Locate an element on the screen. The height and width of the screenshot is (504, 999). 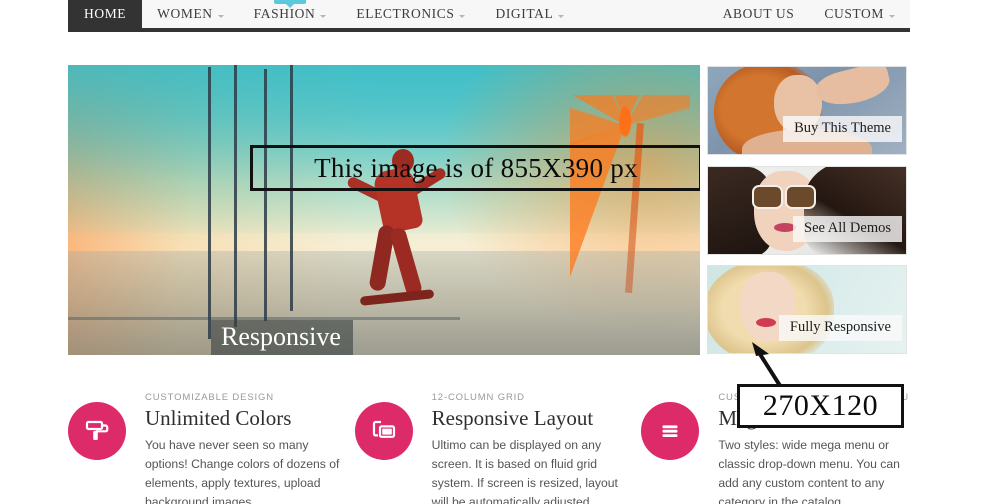
nav-item-label: ABOUT US is located at coordinates (758, 13).